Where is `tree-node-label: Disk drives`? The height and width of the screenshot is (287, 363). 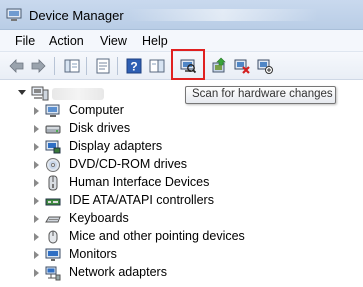 tree-node-label: Disk drives is located at coordinates (100, 128).